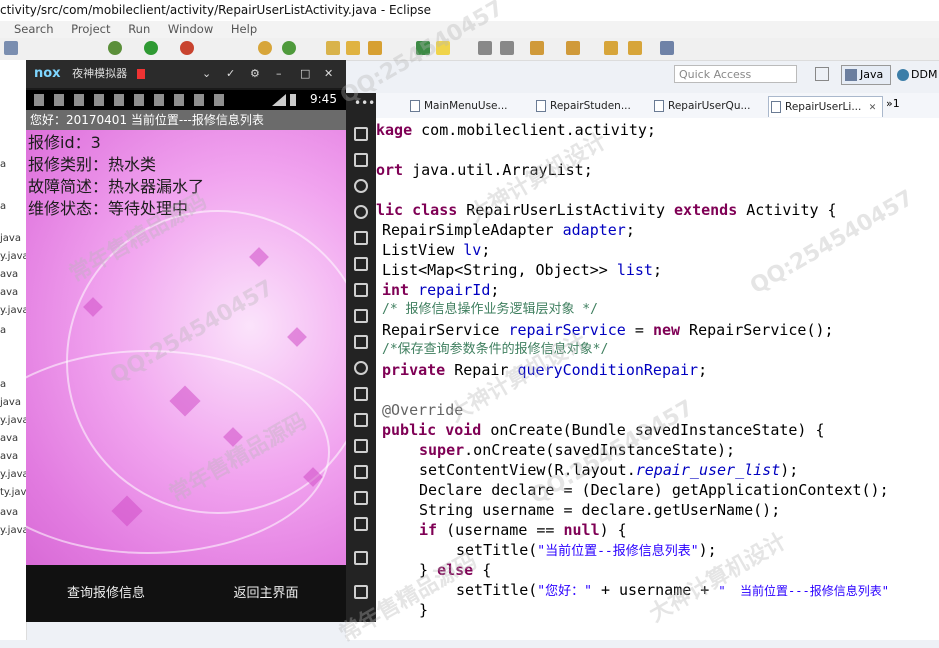 The width and height of the screenshot is (939, 648). I want to click on toolbar-open-type-icon, so click(333, 48).